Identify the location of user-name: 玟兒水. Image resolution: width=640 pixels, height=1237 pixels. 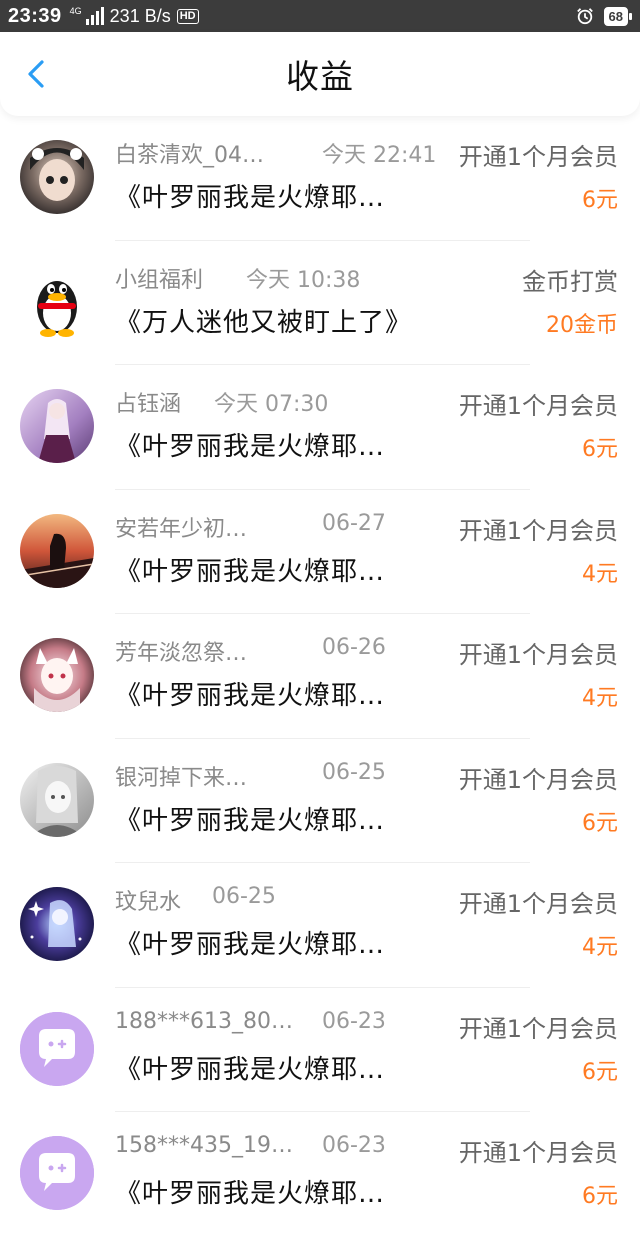
(148, 902).